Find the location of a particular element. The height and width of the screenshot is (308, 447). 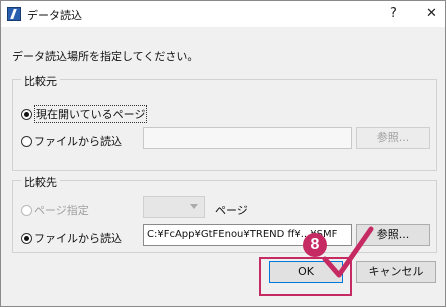

radio-dest-file: ファイルから読込 is located at coordinates (71, 238).